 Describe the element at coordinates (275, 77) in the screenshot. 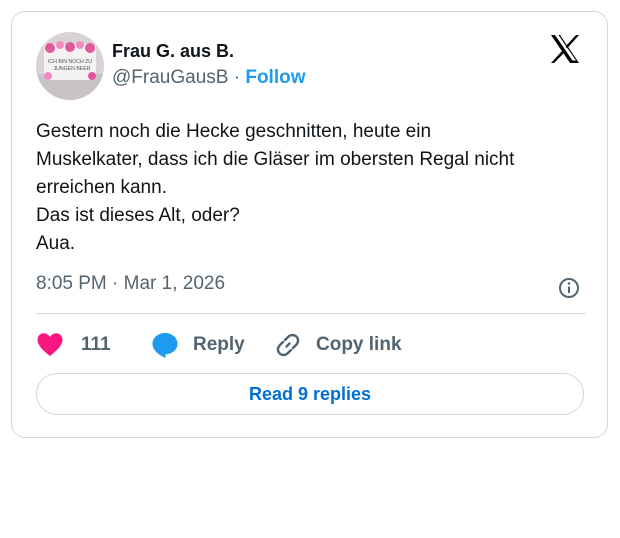

I see `follow-button: Follow` at that location.